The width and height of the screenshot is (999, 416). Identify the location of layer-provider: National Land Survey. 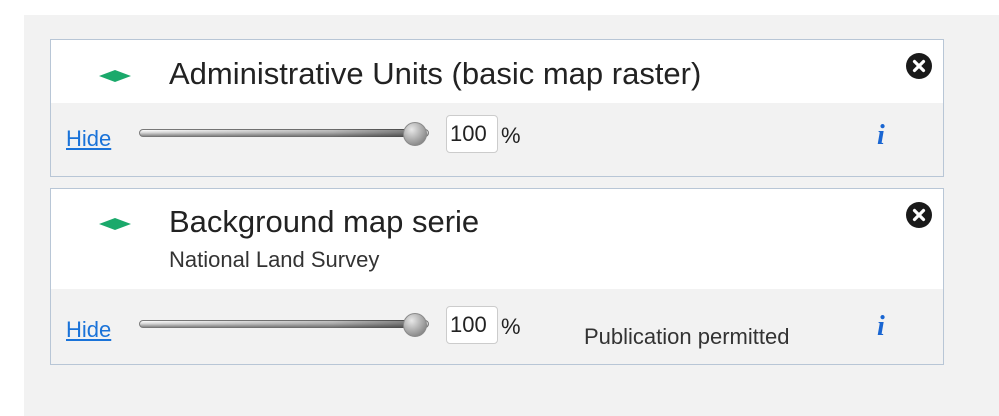
(274, 259).